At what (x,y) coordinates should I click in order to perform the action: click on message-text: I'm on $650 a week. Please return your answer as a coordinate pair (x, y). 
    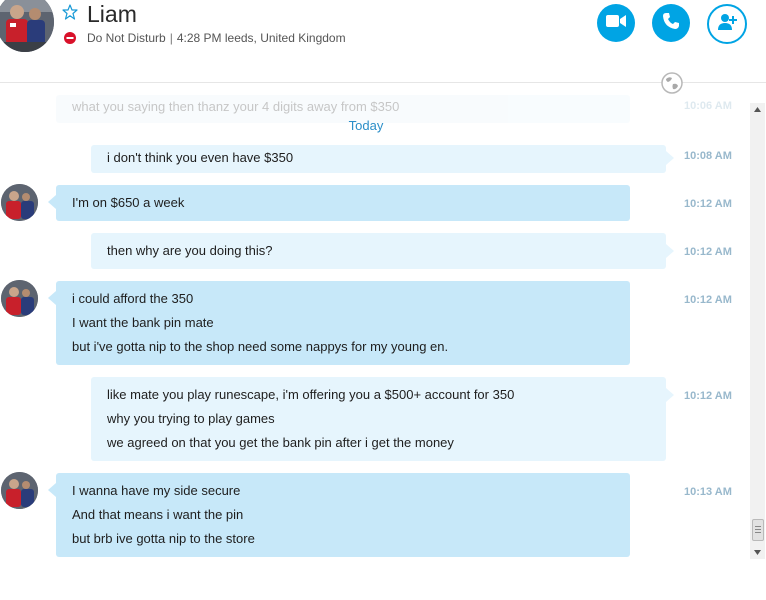
    Looking at the image, I should click on (128, 202).